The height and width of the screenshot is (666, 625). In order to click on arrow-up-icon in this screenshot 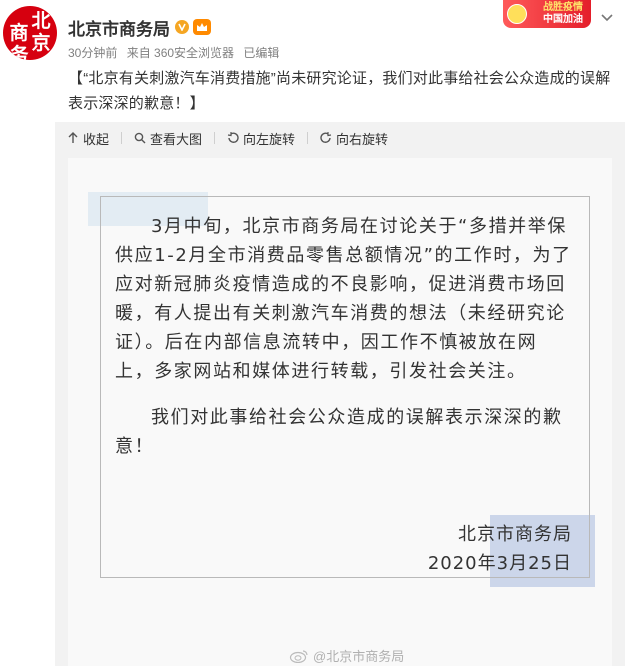, I will do `click(73, 137)`.